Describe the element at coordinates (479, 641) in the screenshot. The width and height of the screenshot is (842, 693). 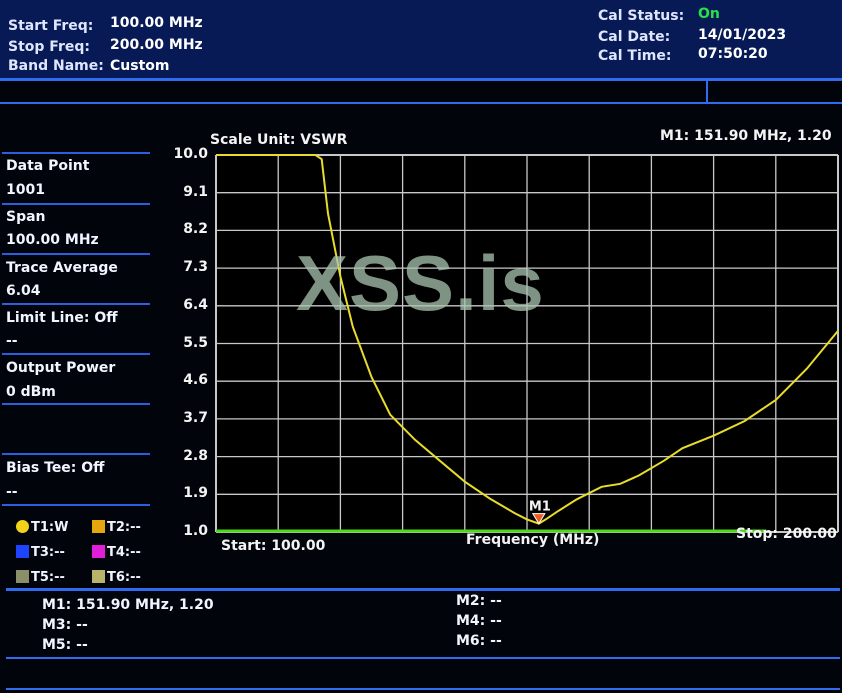
I see `marker-m6-readout: M6: --` at that location.